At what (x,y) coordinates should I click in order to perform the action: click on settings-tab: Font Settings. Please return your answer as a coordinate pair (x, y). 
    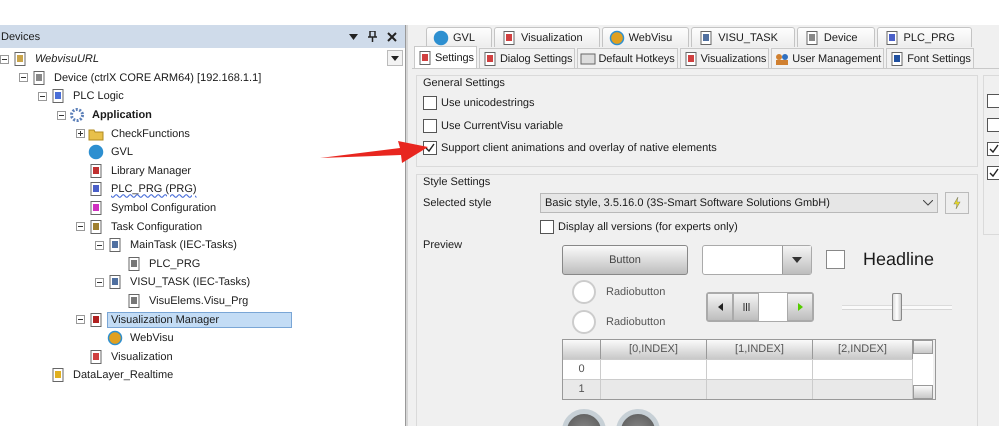
    Looking at the image, I should click on (930, 58).